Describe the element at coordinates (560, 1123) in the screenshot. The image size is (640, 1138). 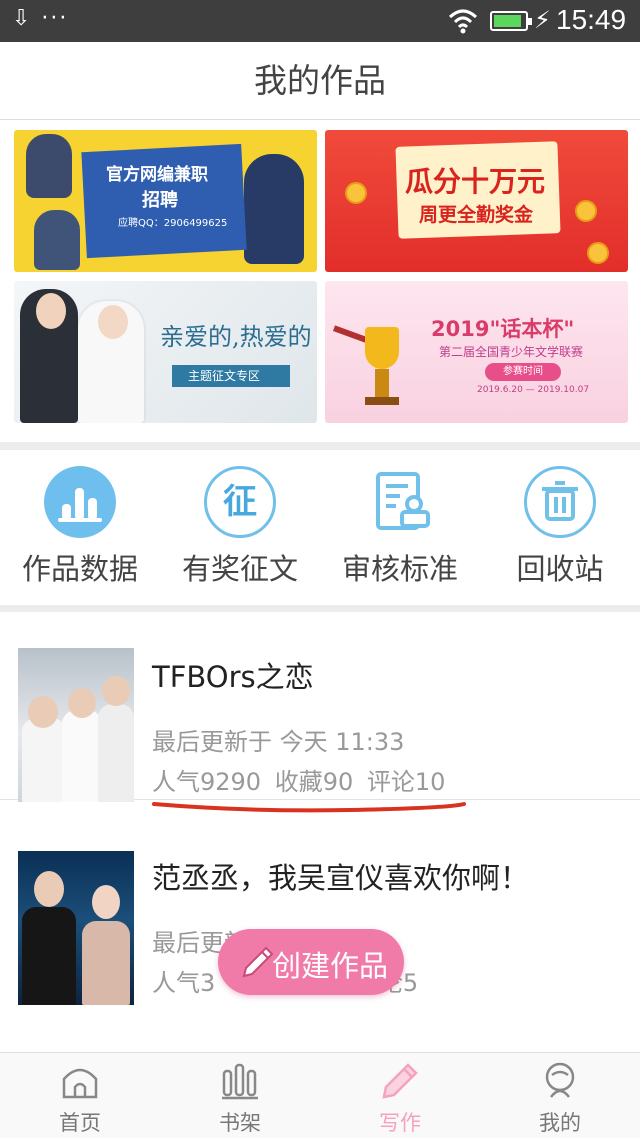
I see `tab-label: 我的` at that location.